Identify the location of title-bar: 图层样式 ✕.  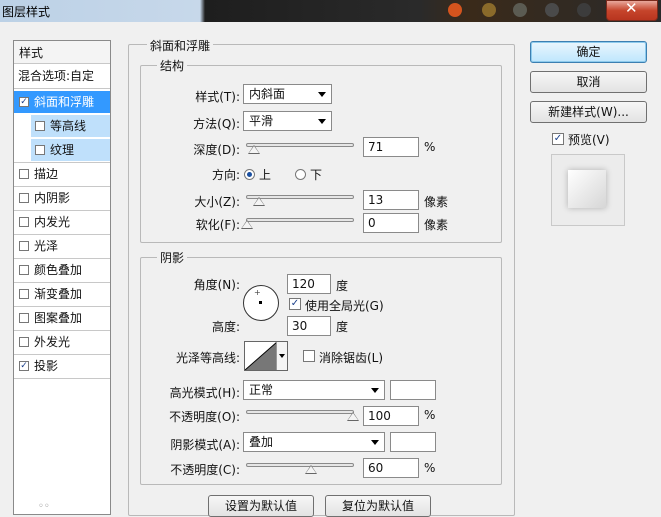
(330, 11).